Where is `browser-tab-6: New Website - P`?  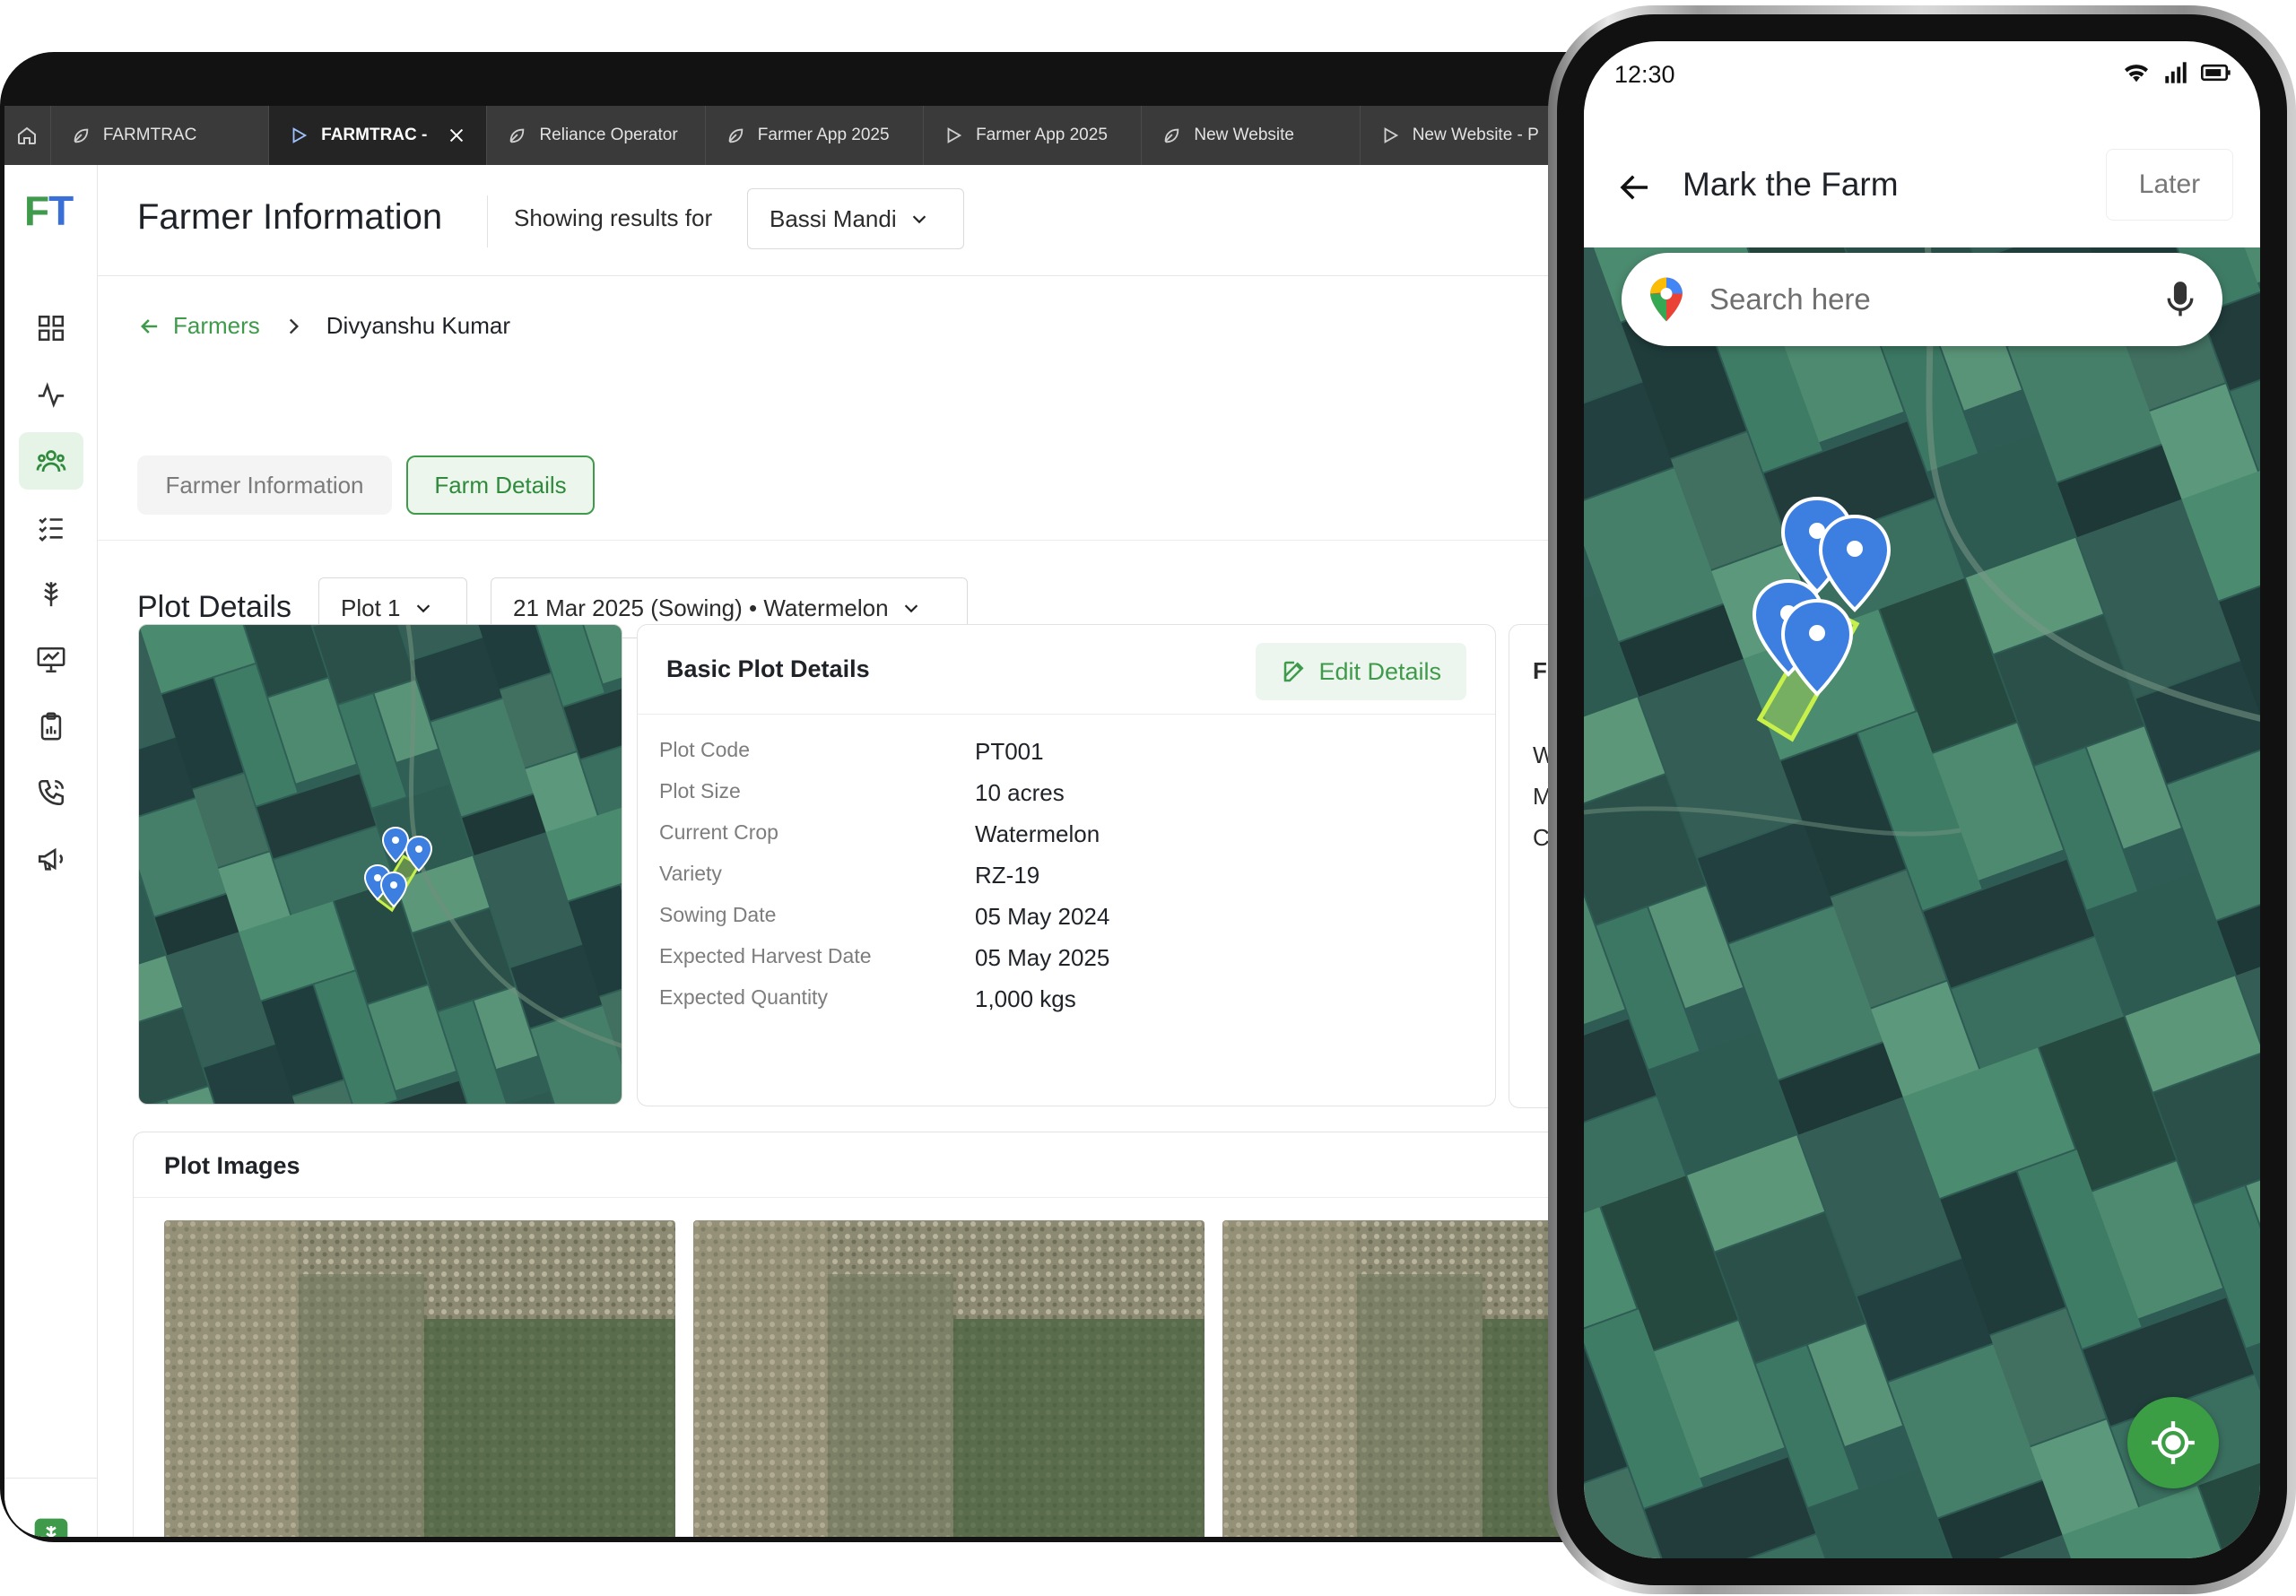 browser-tab-6: New Website - P is located at coordinates (1469, 136).